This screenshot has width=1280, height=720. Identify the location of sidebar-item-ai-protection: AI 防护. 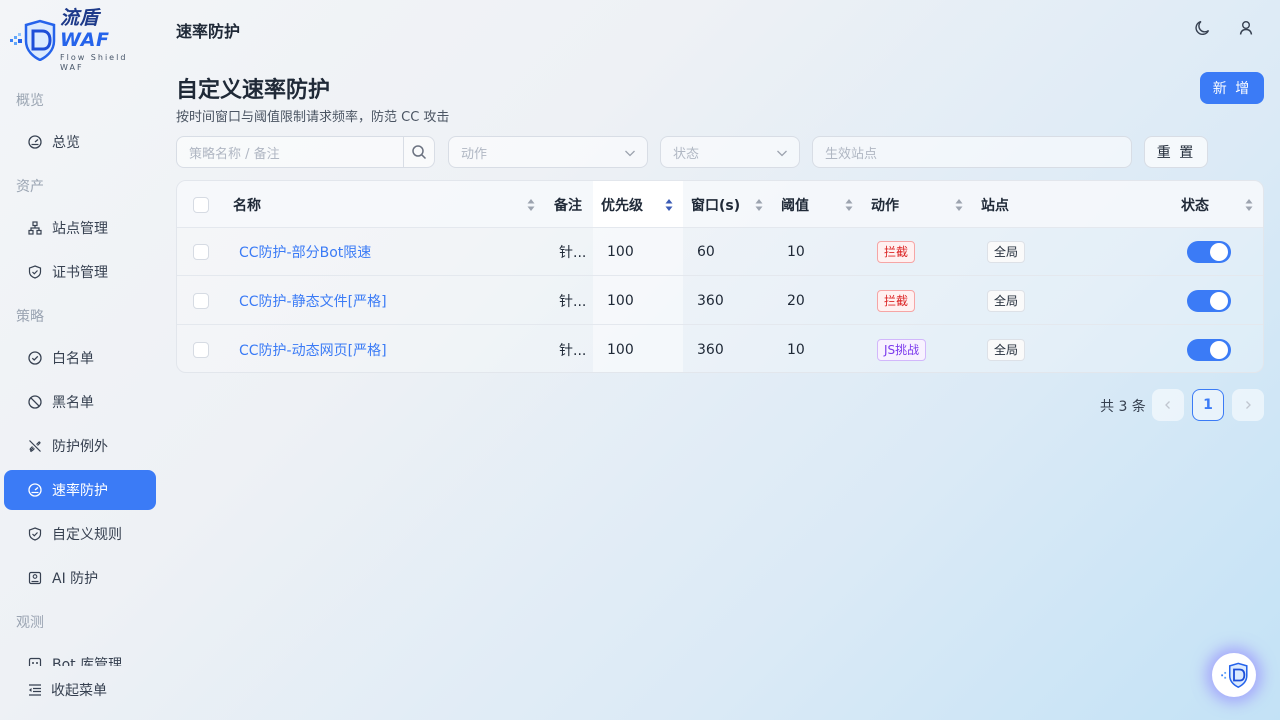
(80, 578).